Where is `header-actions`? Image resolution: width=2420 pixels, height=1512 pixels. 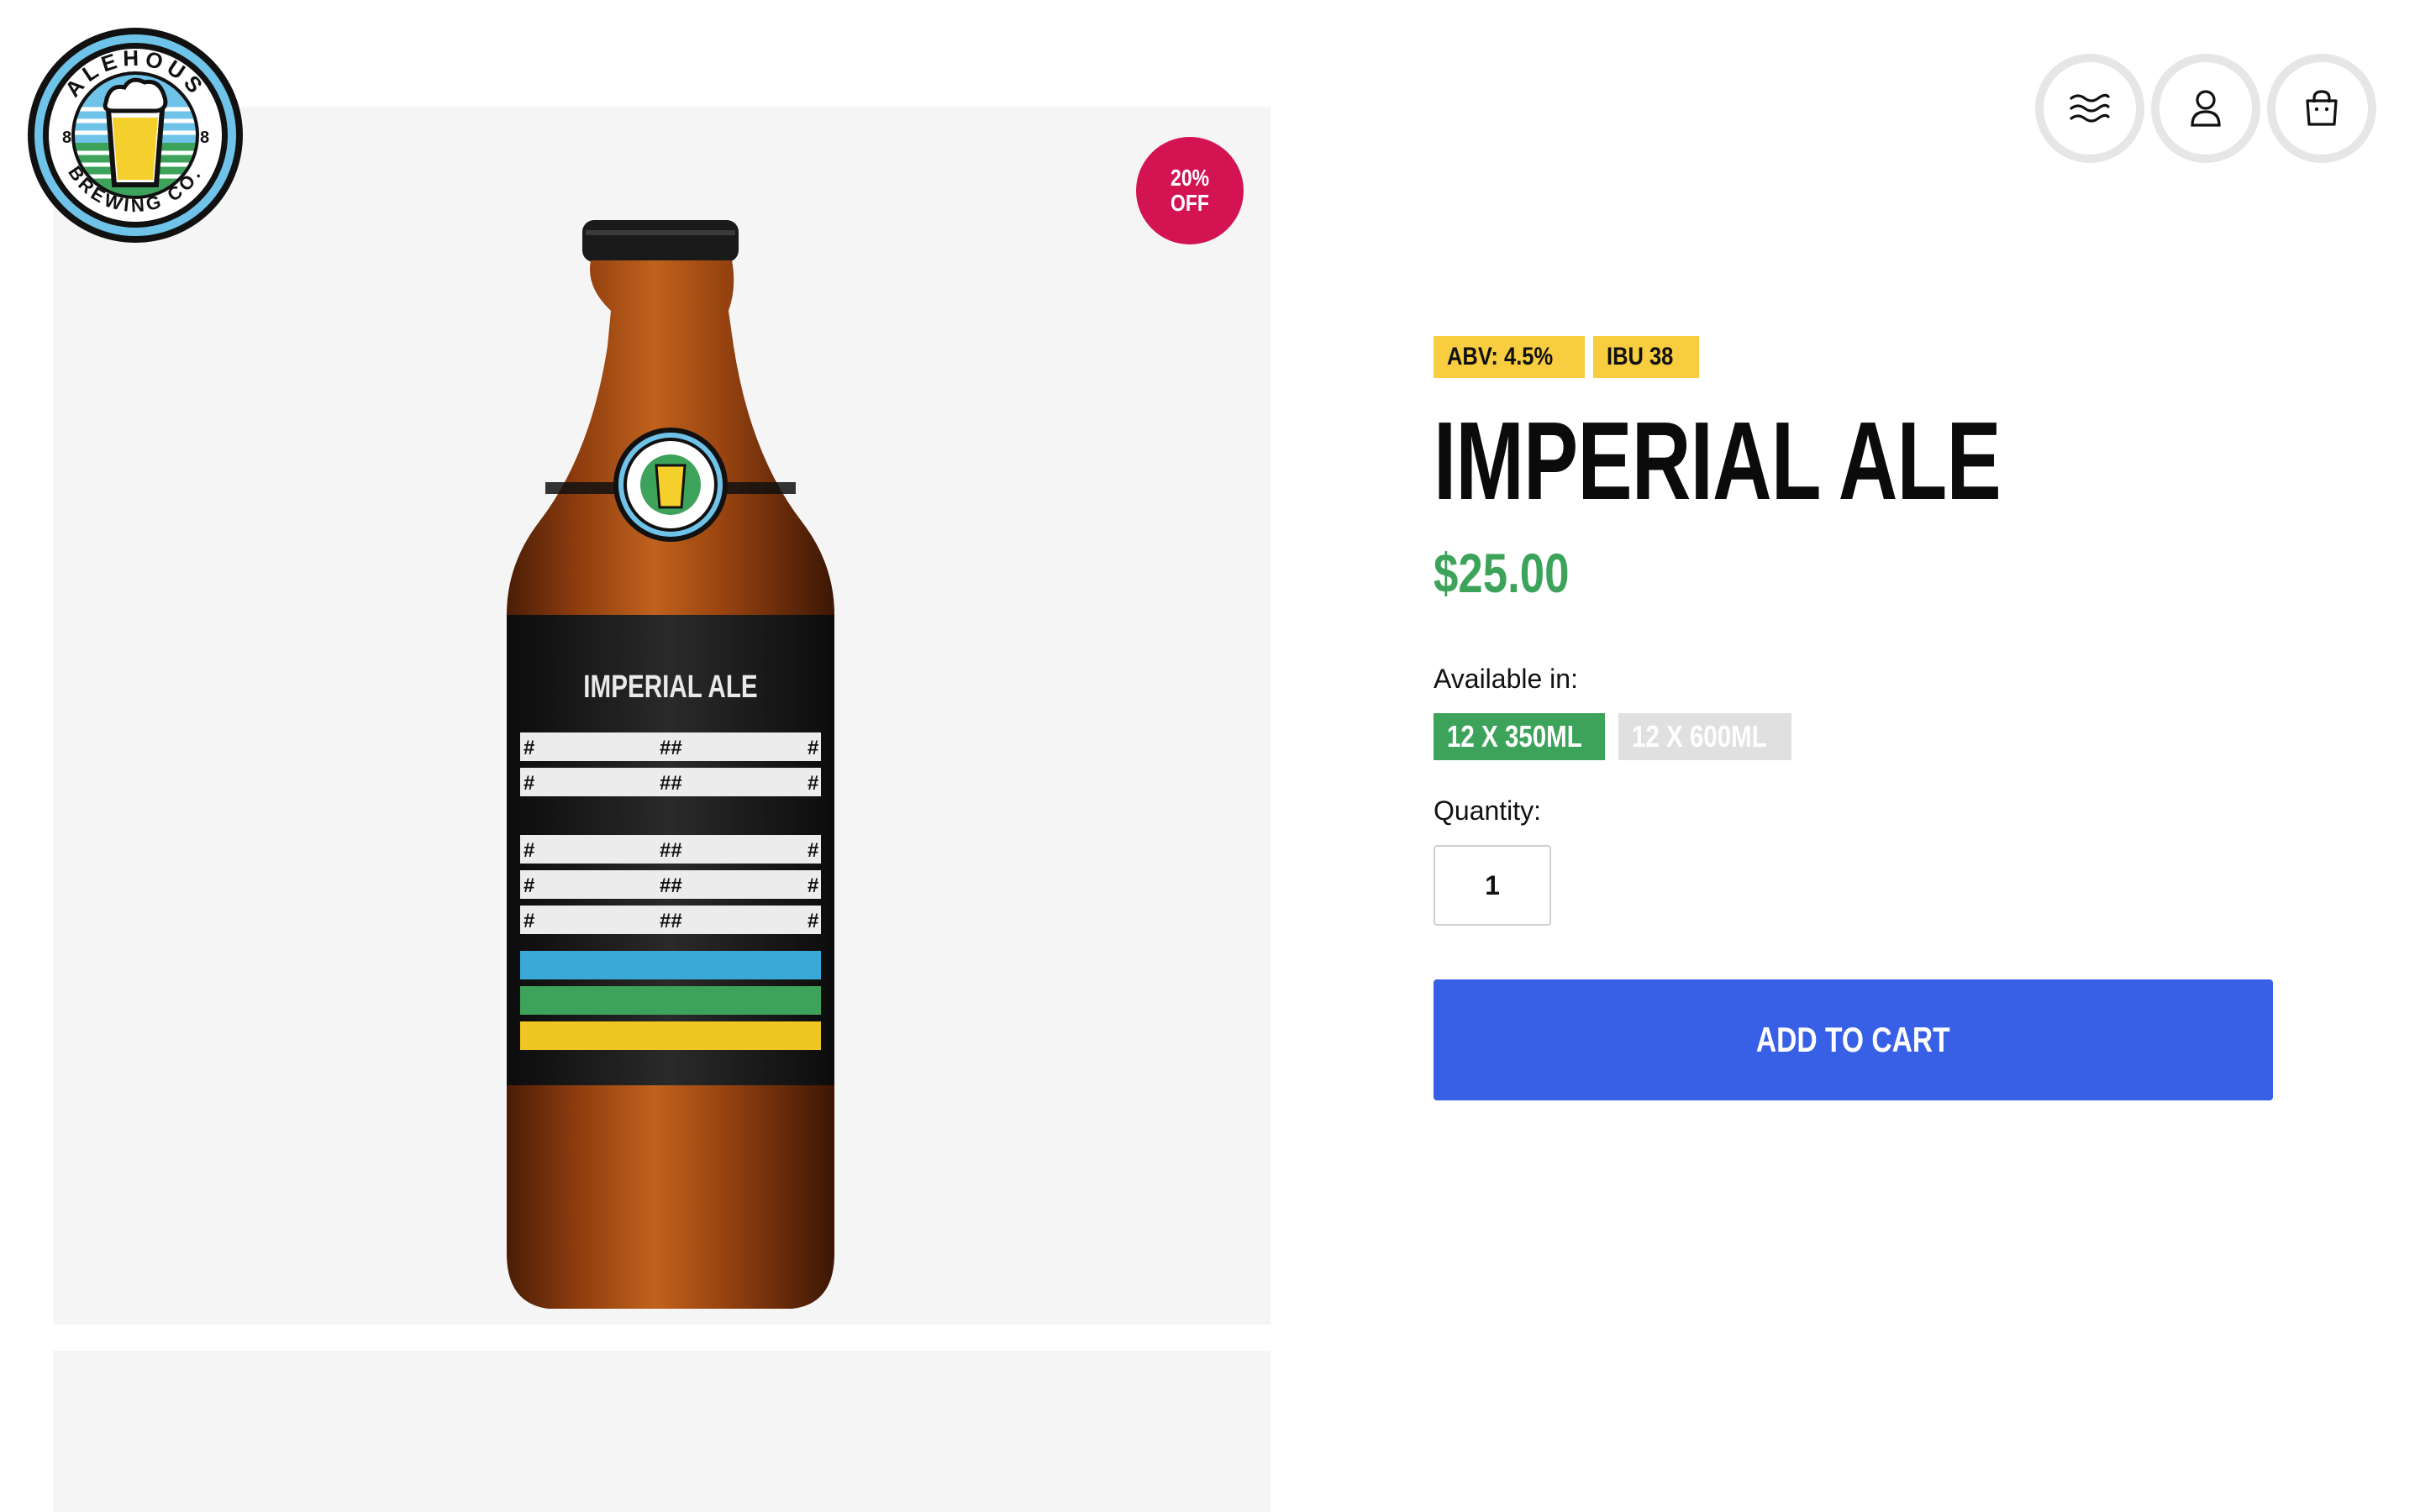
header-actions is located at coordinates (2206, 108).